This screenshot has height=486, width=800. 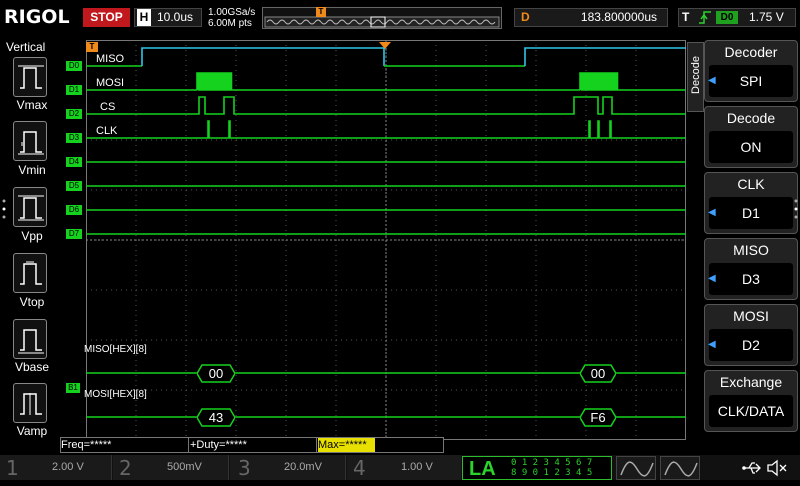 What do you see at coordinates (346, 445) in the screenshot?
I see `max-measurement: Max=*****` at bounding box center [346, 445].